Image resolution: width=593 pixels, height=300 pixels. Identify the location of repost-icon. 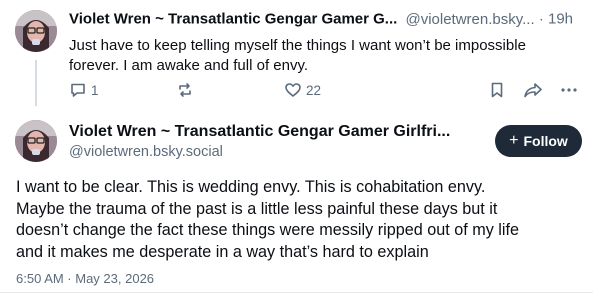
(185, 90).